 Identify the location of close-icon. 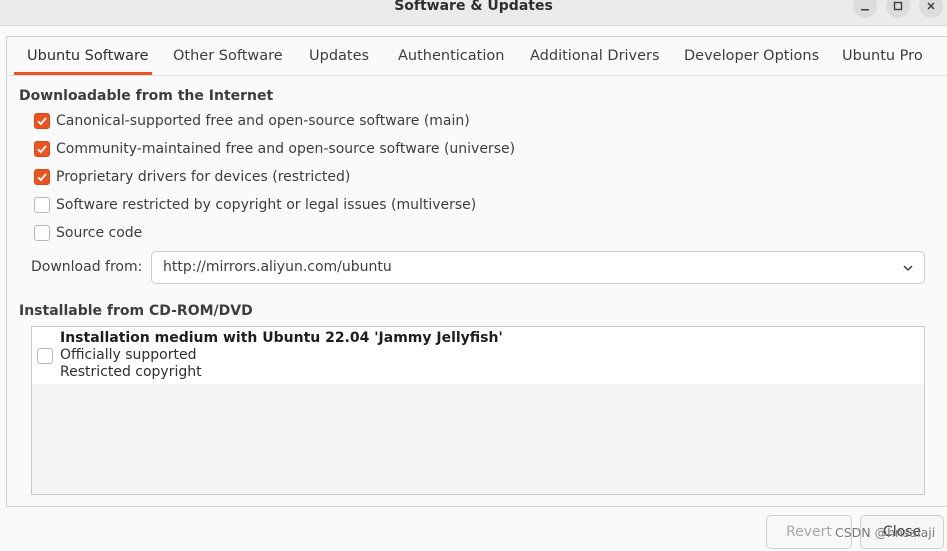
(931, 6).